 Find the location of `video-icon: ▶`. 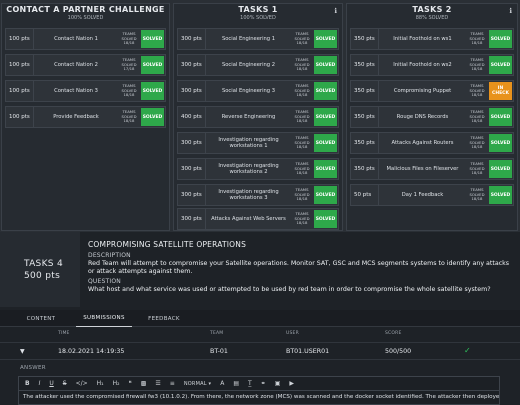

video-icon: ▶ is located at coordinates (291, 383).